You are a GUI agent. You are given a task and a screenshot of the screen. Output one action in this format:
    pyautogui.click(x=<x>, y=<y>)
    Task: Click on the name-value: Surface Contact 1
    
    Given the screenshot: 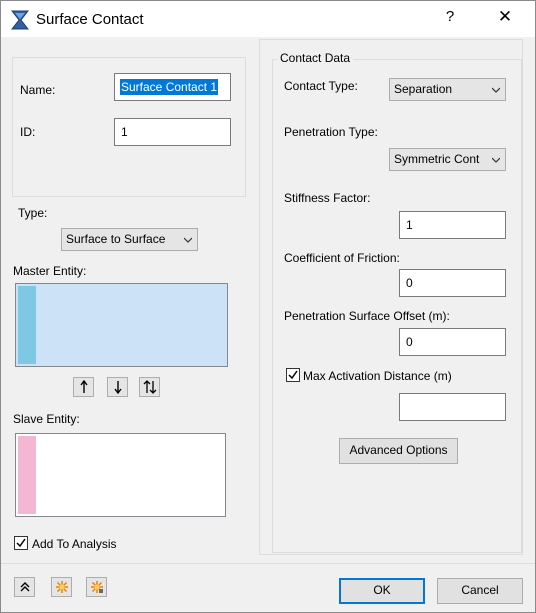 What is the action you would take?
    pyautogui.click(x=169, y=87)
    